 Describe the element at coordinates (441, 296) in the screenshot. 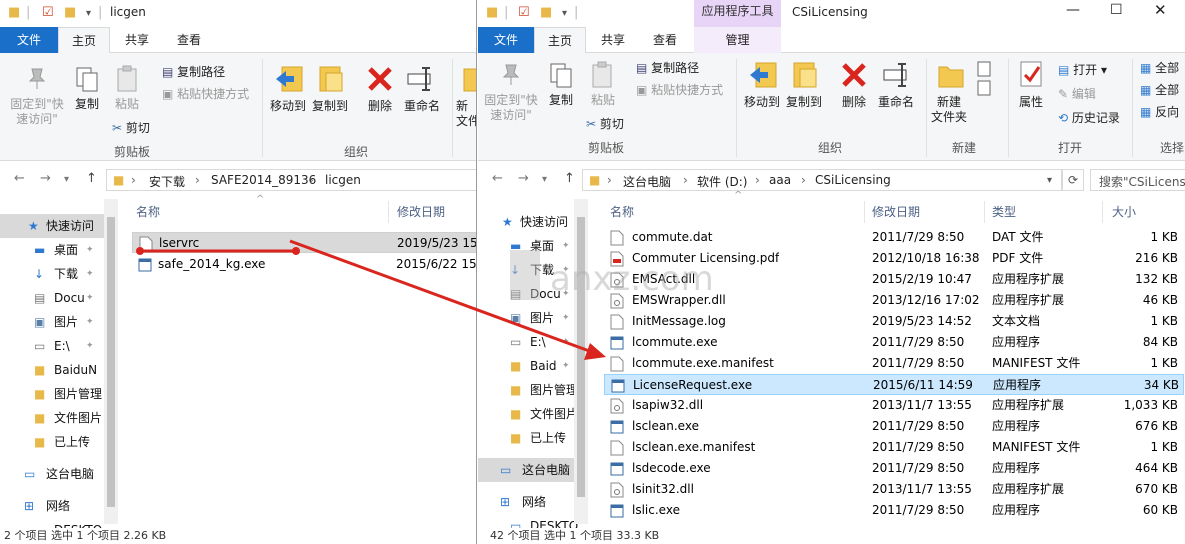

I see `drag-arrow-line` at that location.